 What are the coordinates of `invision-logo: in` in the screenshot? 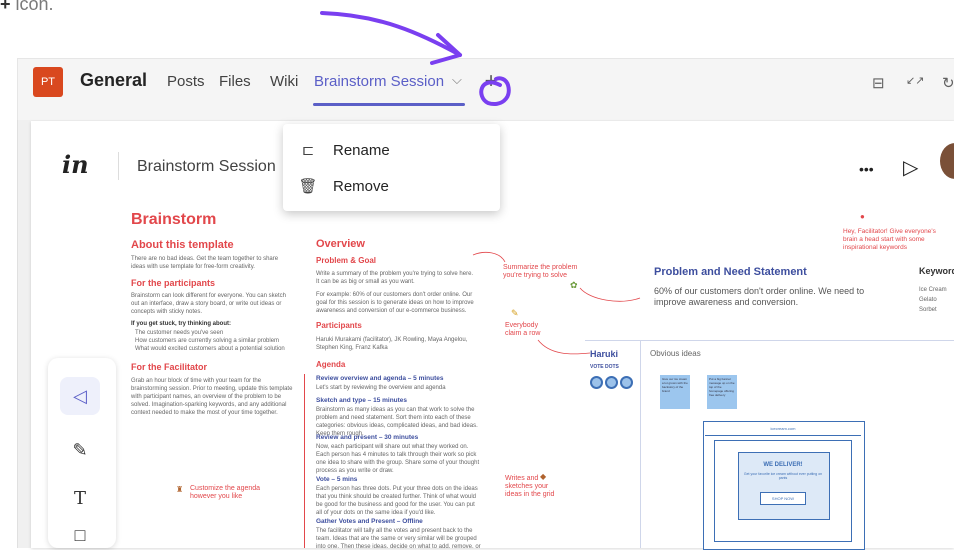 It's located at (75, 164).